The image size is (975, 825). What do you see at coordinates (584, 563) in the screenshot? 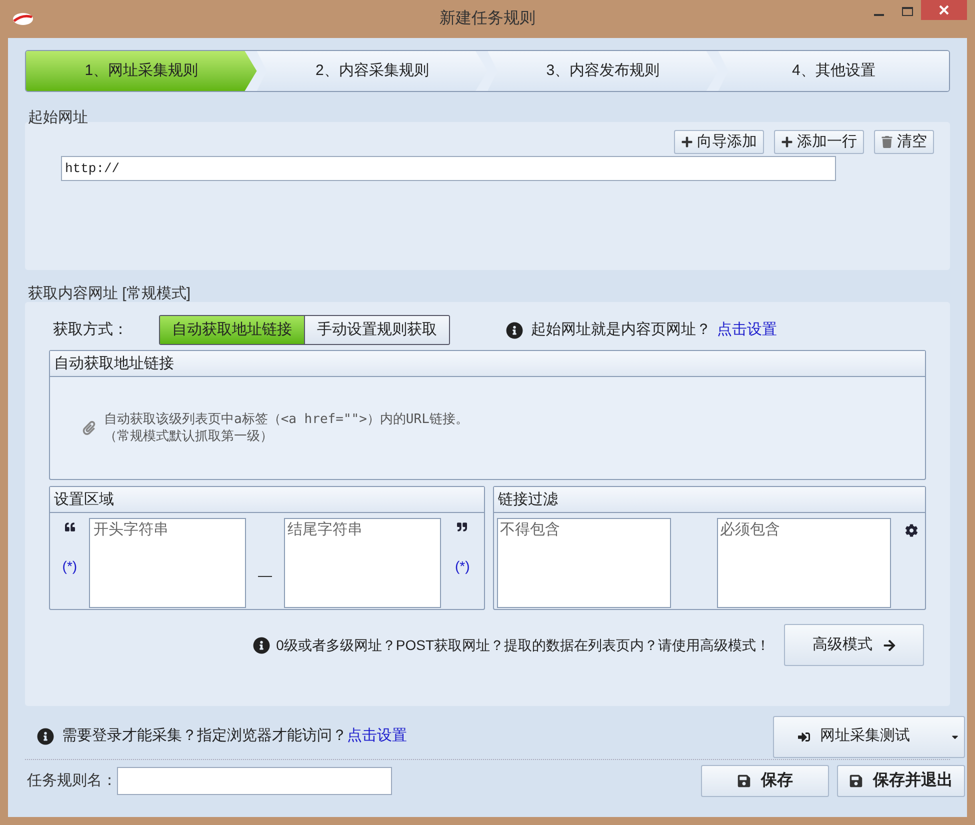
I see `exclude-field: 不得包含` at bounding box center [584, 563].